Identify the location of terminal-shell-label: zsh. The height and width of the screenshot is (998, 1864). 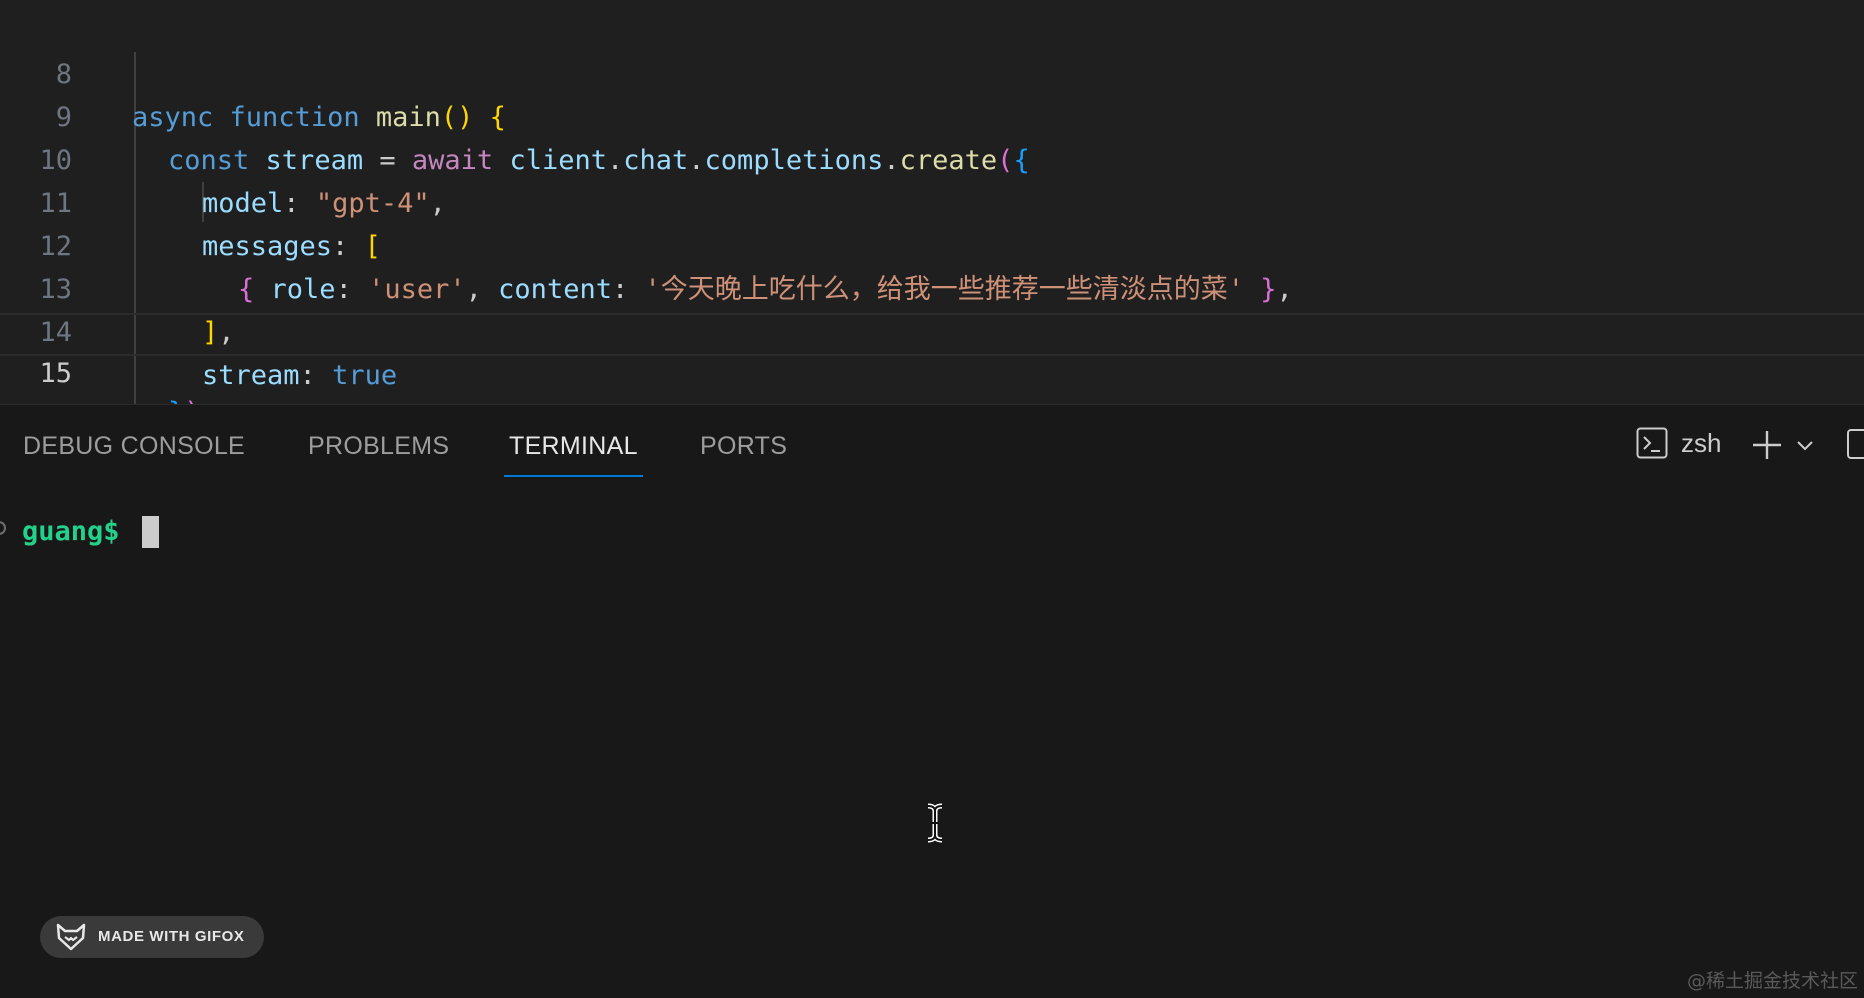
(1701, 443).